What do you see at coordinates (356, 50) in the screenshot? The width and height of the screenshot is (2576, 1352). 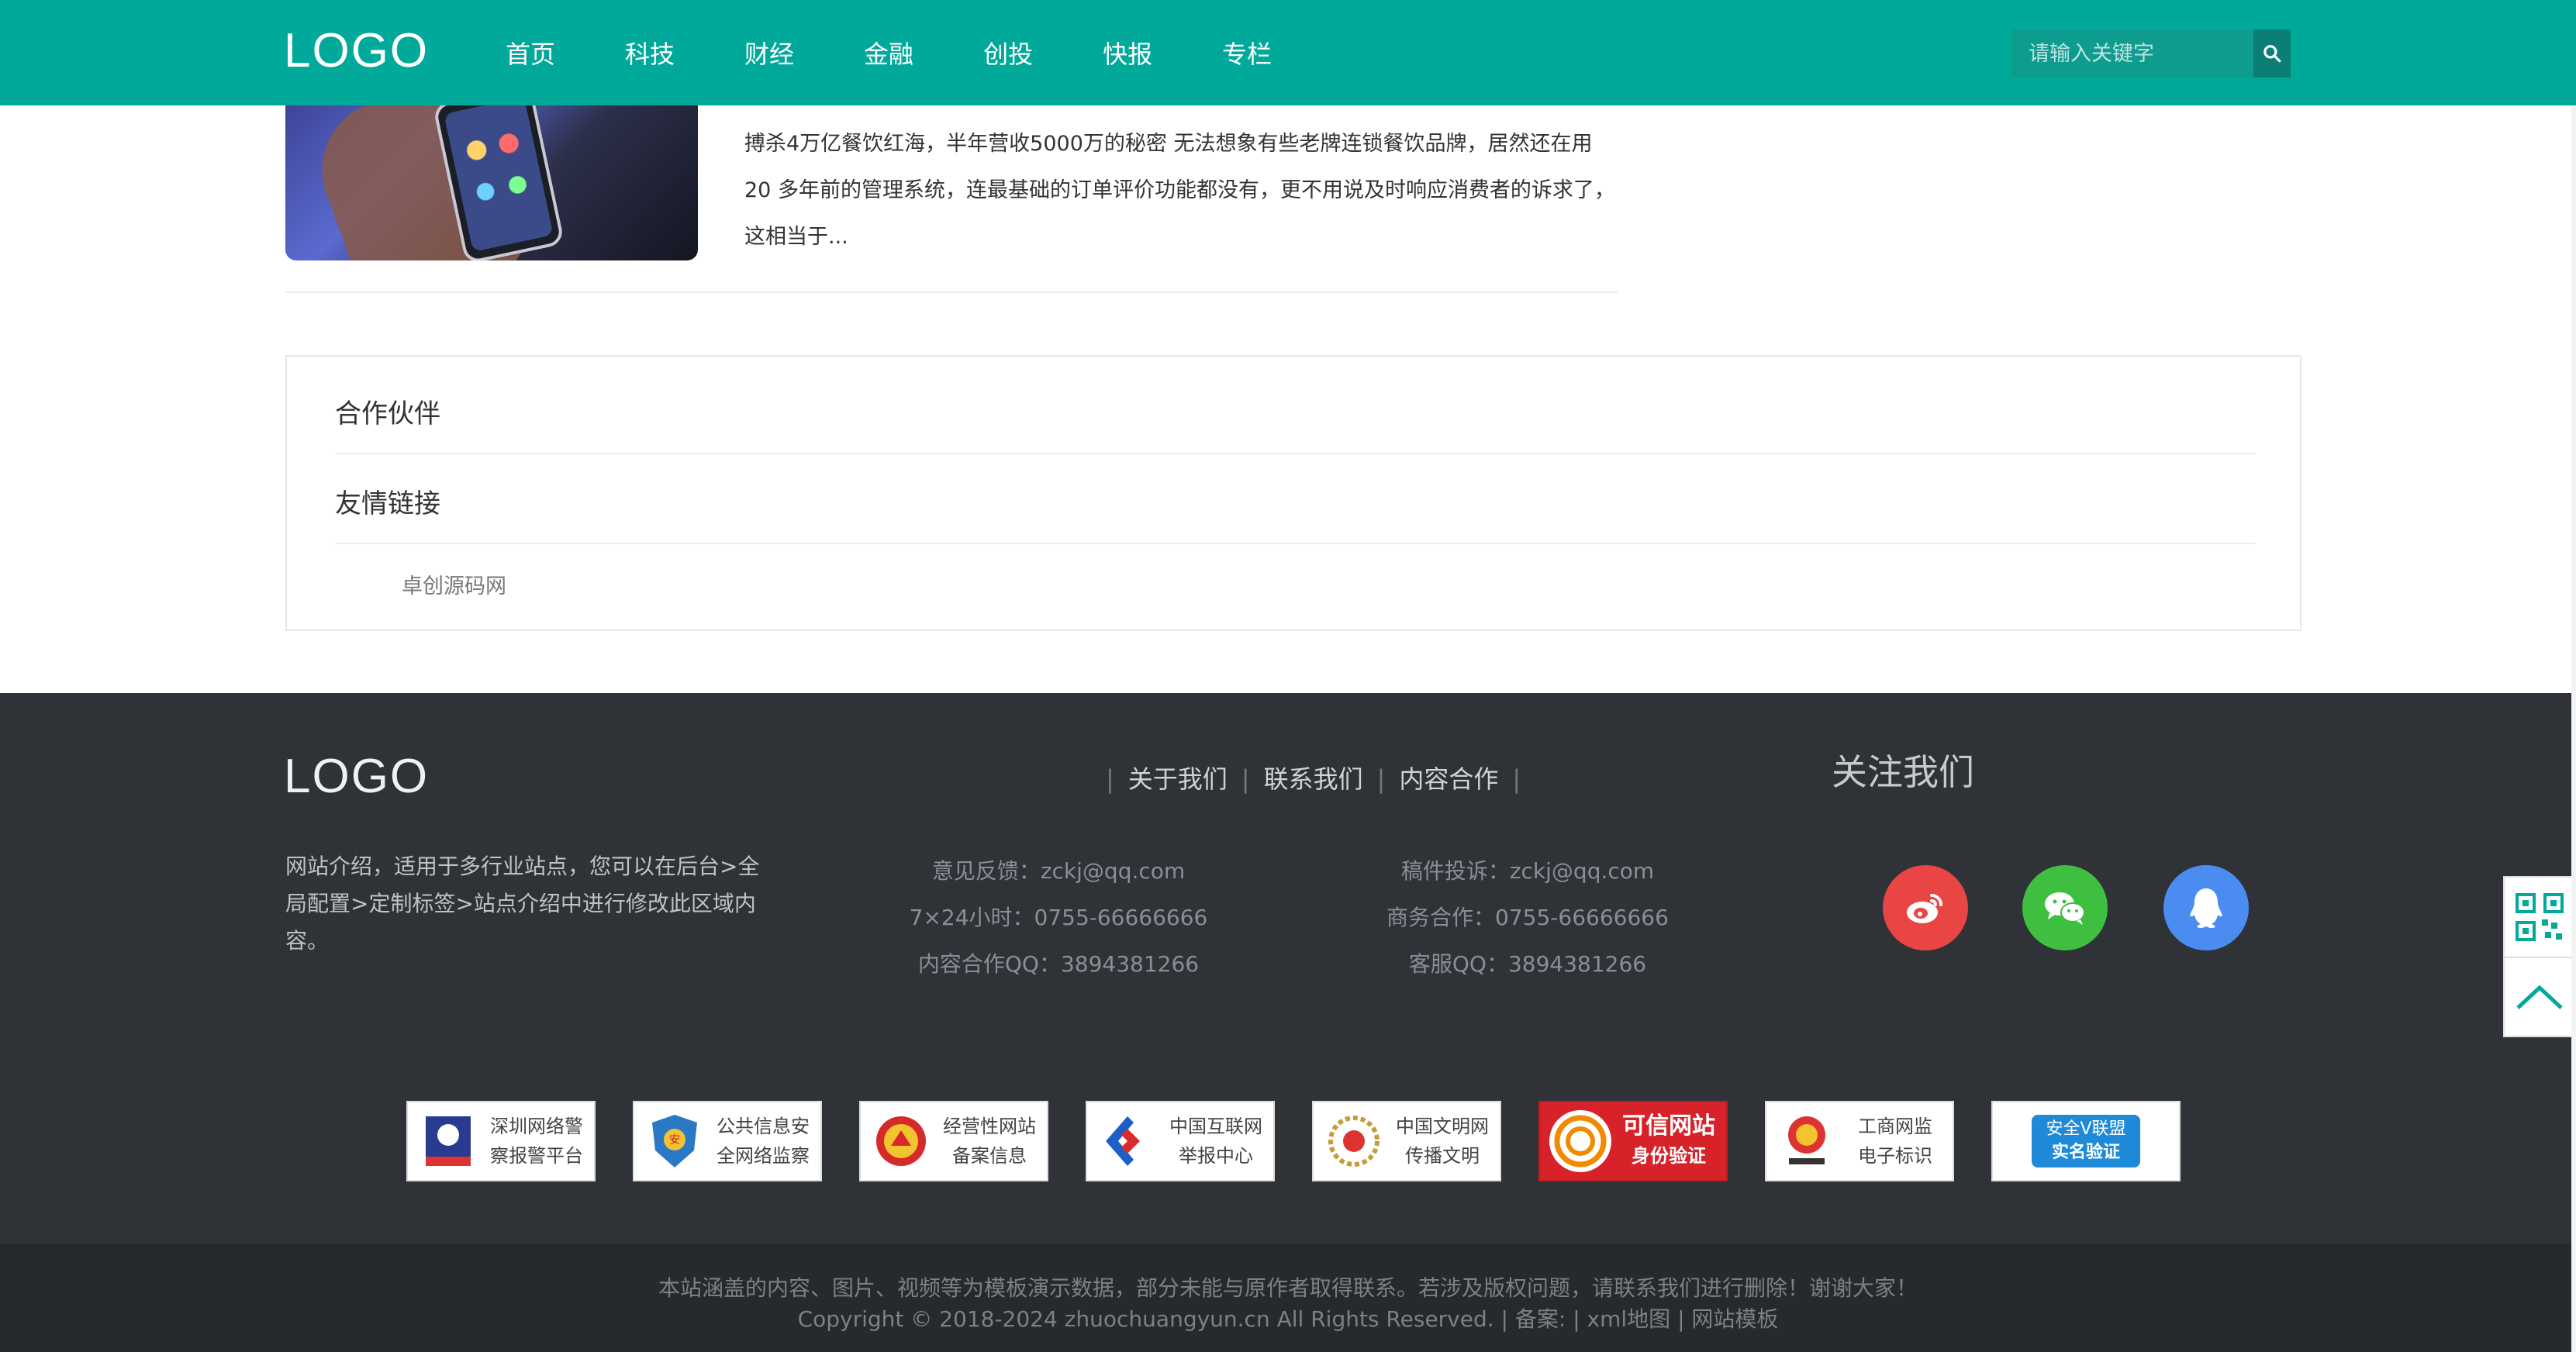 I see `site-logo: LOGO` at bounding box center [356, 50].